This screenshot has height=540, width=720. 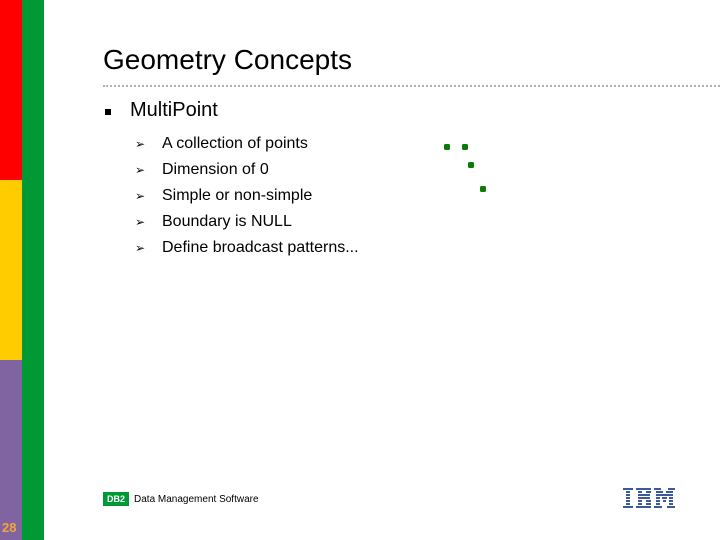 I want to click on footer-product-name: Data Management Software, so click(x=196, y=499).